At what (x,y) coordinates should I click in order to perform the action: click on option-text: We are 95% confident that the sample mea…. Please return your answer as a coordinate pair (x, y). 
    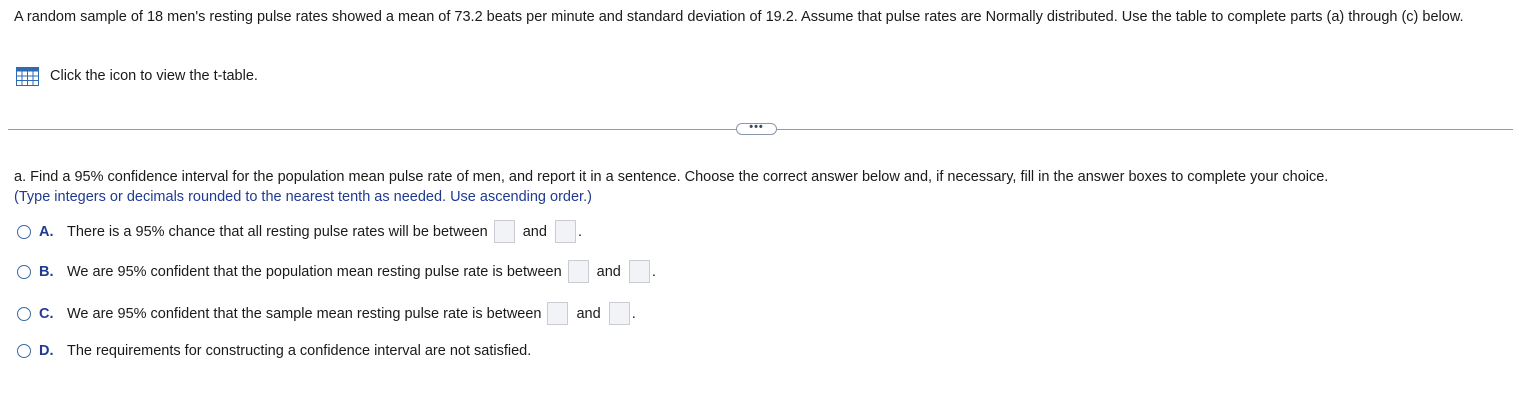
    Looking at the image, I should click on (304, 313).